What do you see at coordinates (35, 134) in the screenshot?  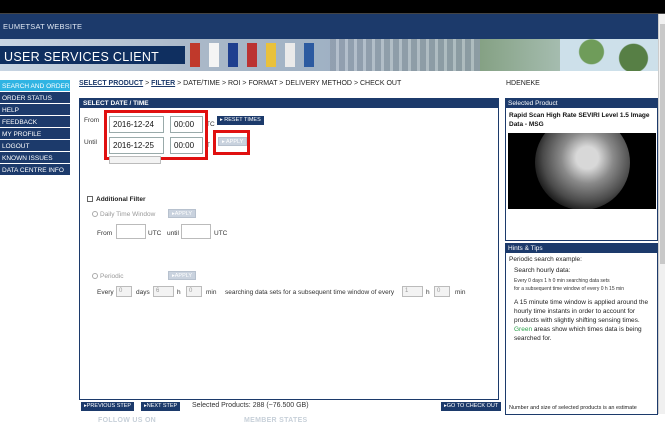 I see `nav-my-profile: MY PROFILE` at bounding box center [35, 134].